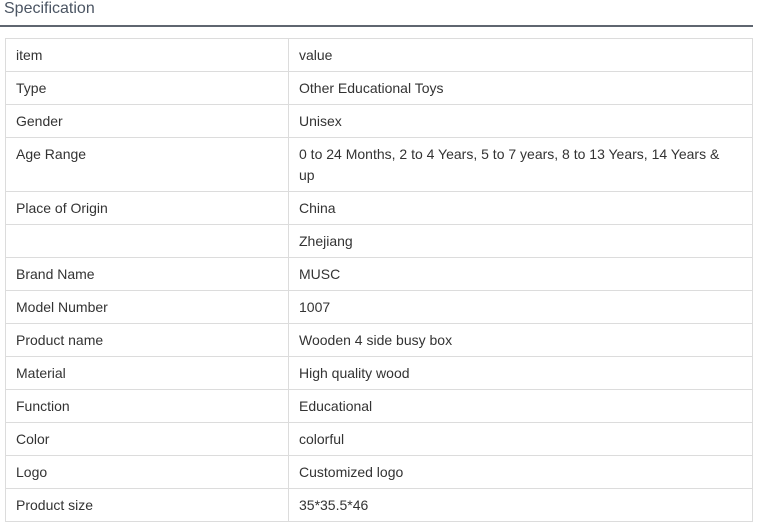 This screenshot has width=761, height=522. I want to click on row-value-cell: Zhejiang, so click(520, 241).